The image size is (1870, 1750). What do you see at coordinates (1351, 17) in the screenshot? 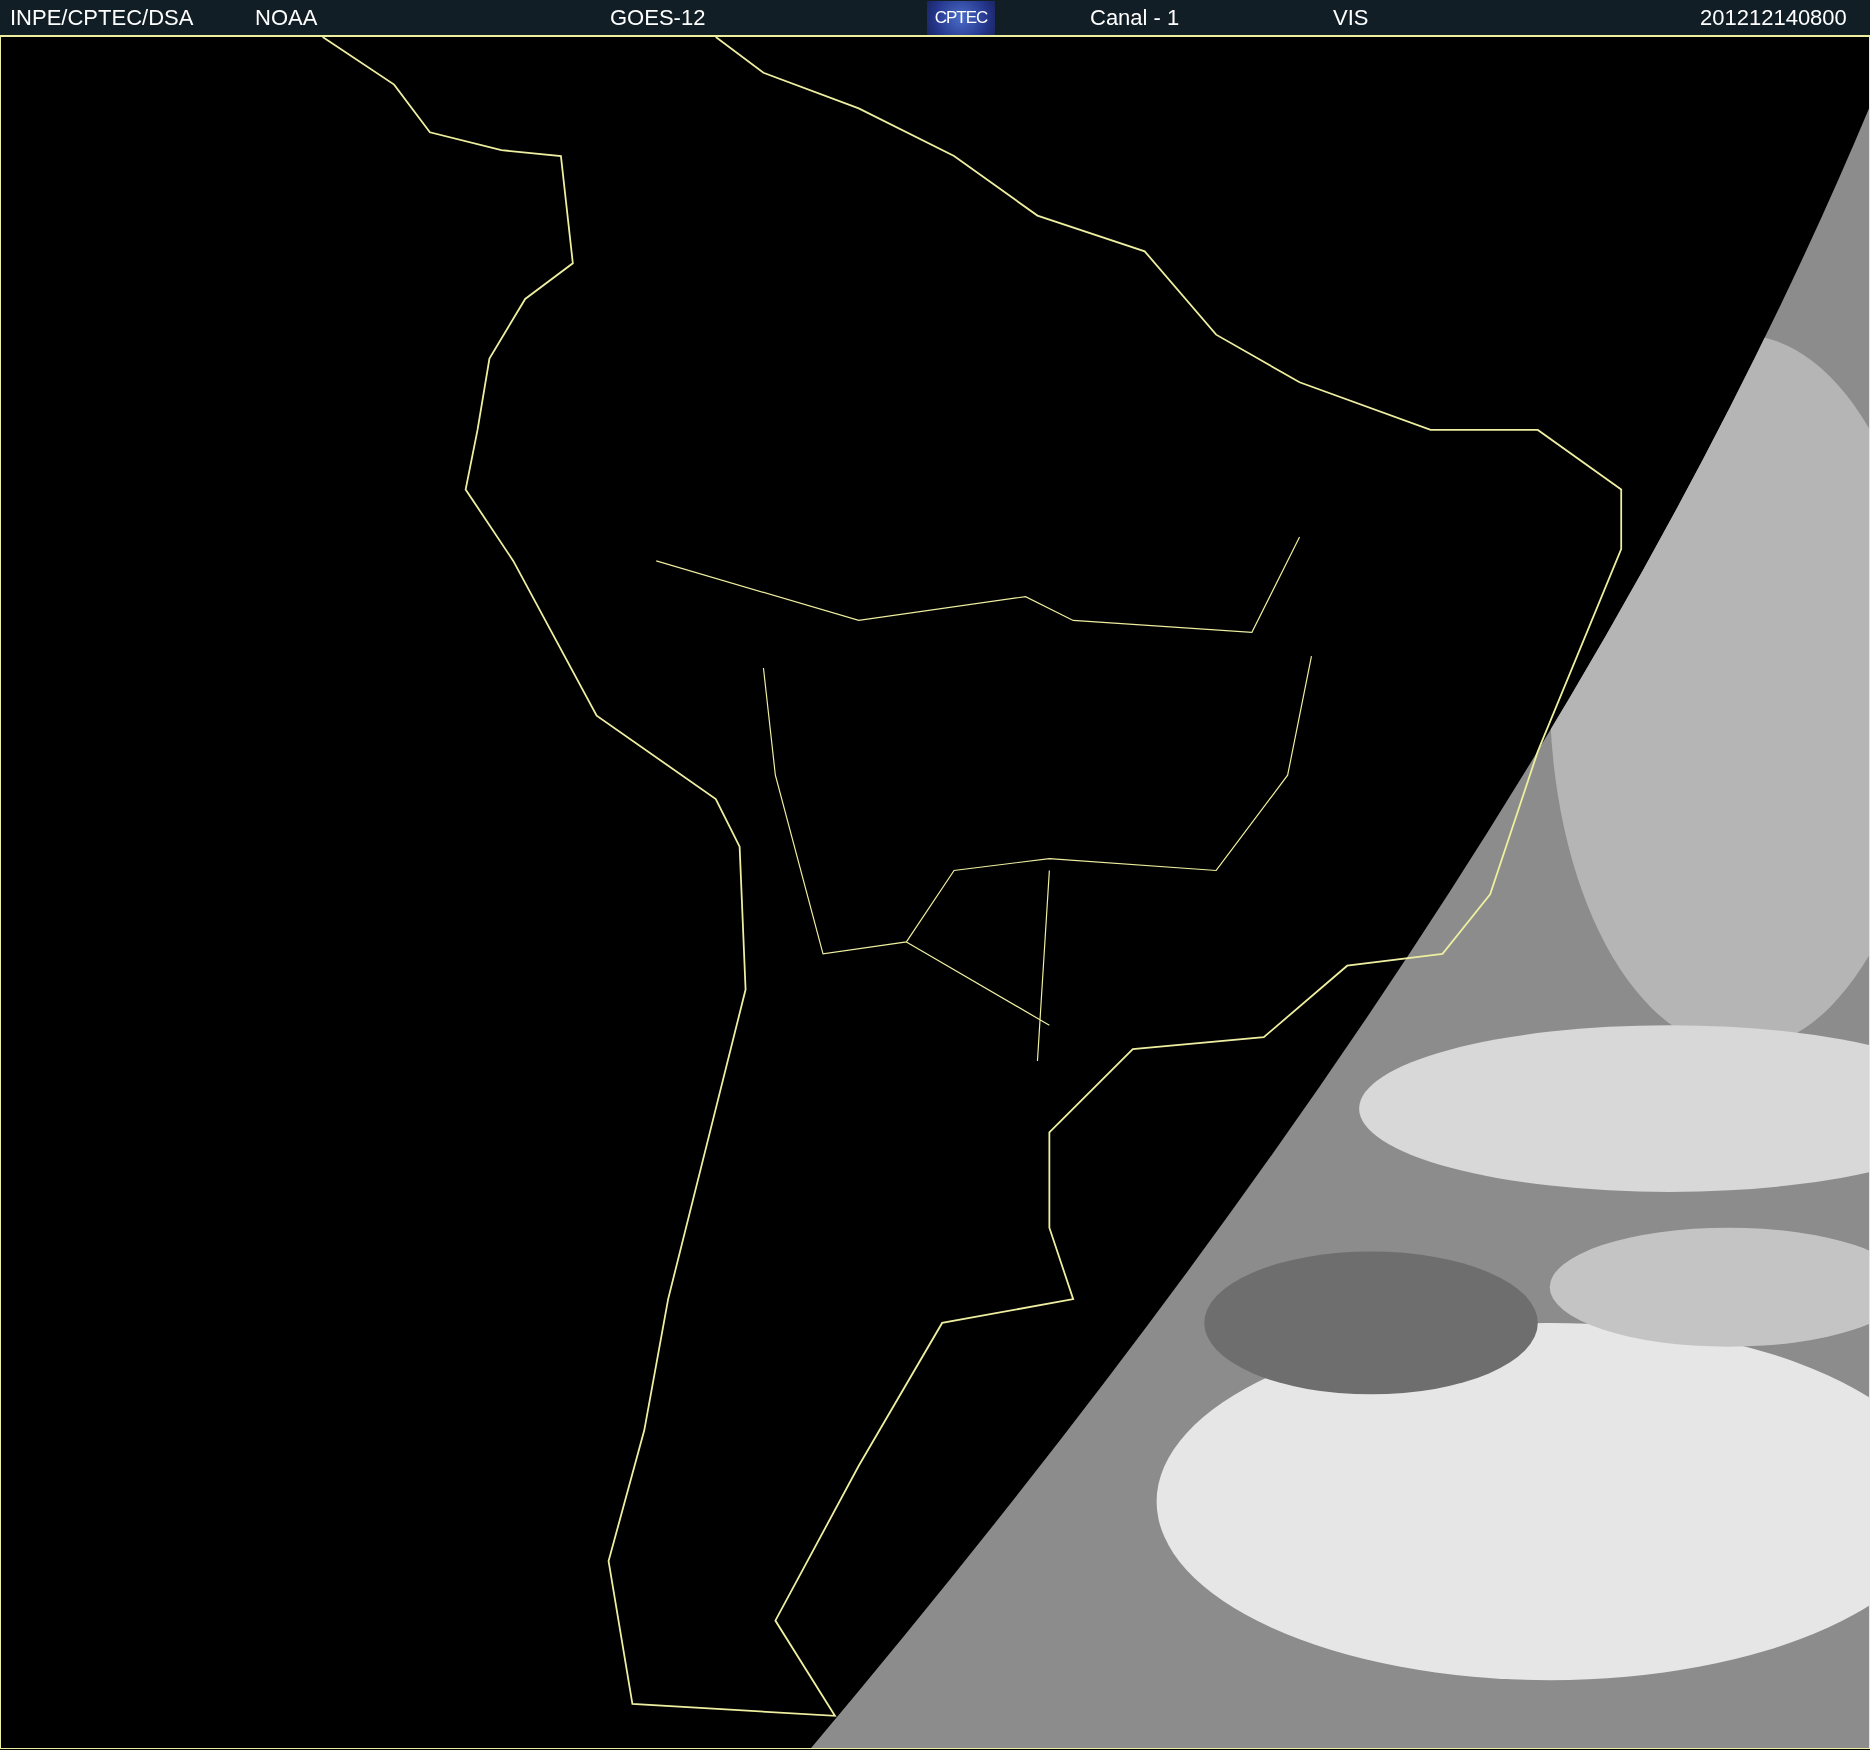
I see `header-label: VIS` at bounding box center [1351, 17].